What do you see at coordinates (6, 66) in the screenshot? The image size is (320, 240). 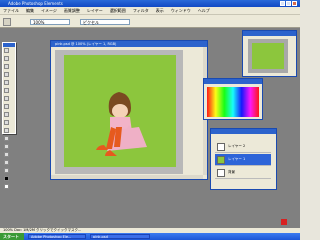 I see `marquee-tool-icon` at bounding box center [6, 66].